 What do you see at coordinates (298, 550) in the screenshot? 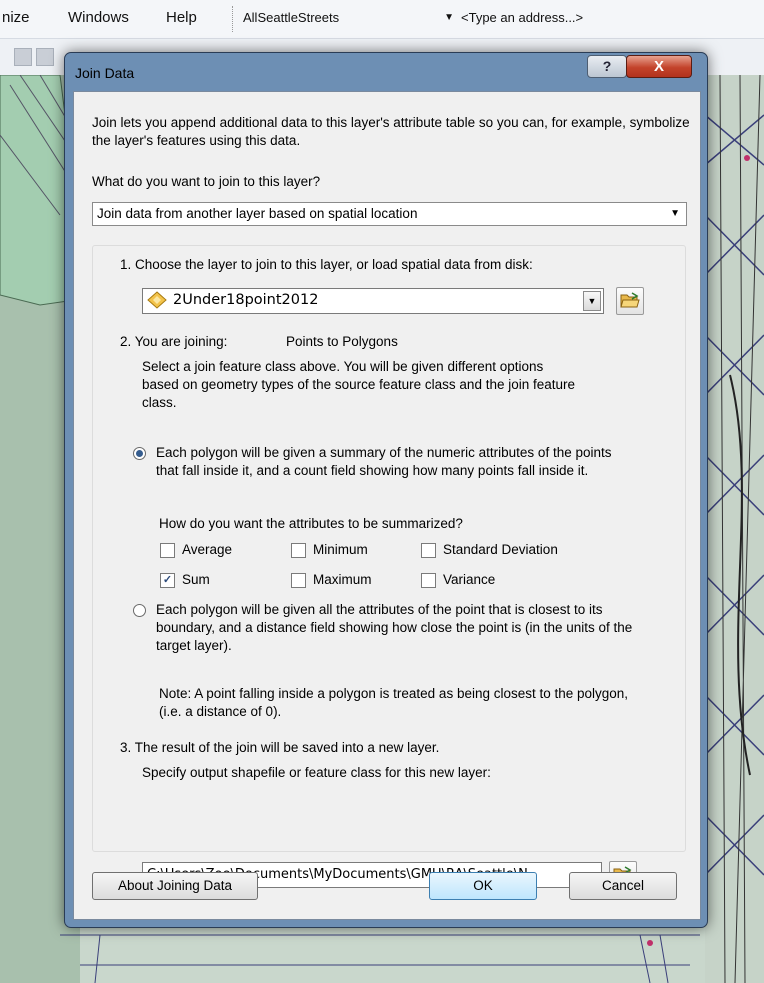
I see `minimum-checkbox` at bounding box center [298, 550].